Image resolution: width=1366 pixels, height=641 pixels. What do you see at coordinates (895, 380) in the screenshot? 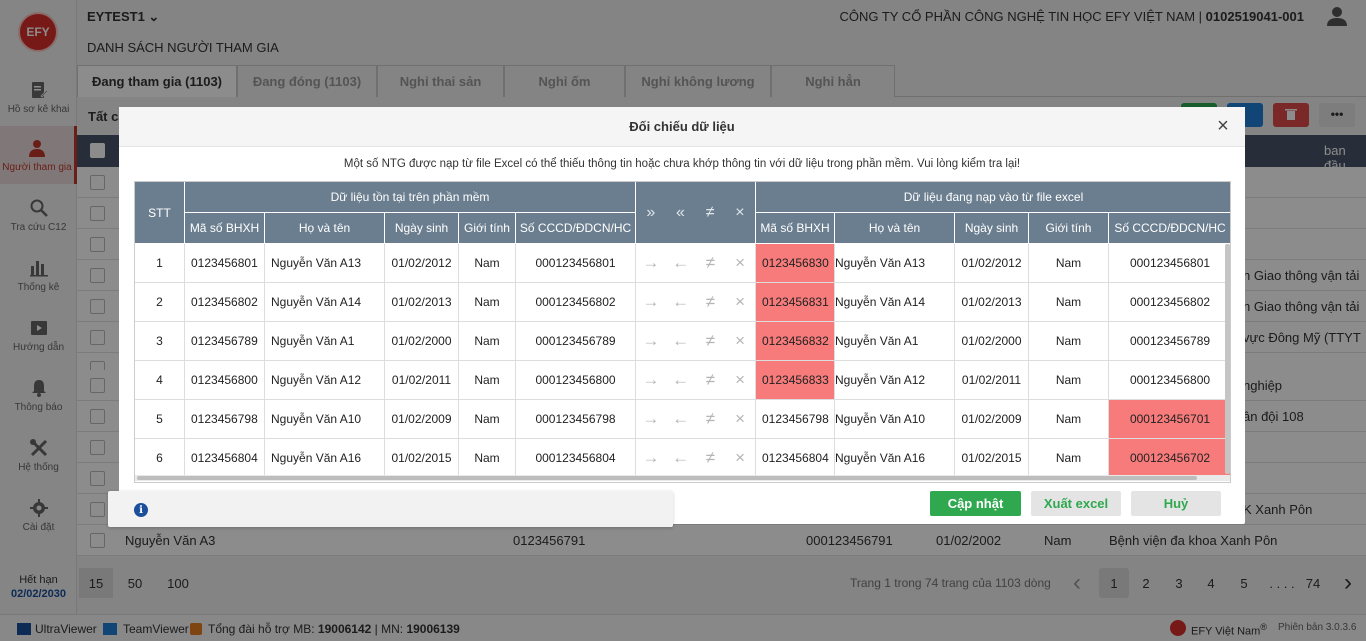
I see `right-name-cell: Nguyễn Văn A12` at bounding box center [895, 380].